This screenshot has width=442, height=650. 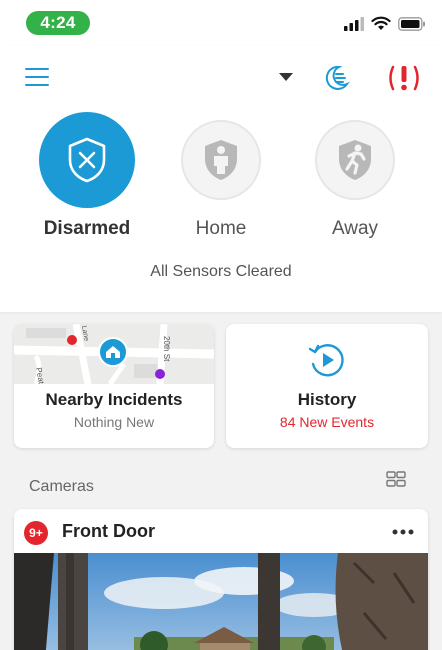 What do you see at coordinates (114, 354) in the screenshot?
I see `neighborhood-map: 20th St Peat Lane` at bounding box center [114, 354].